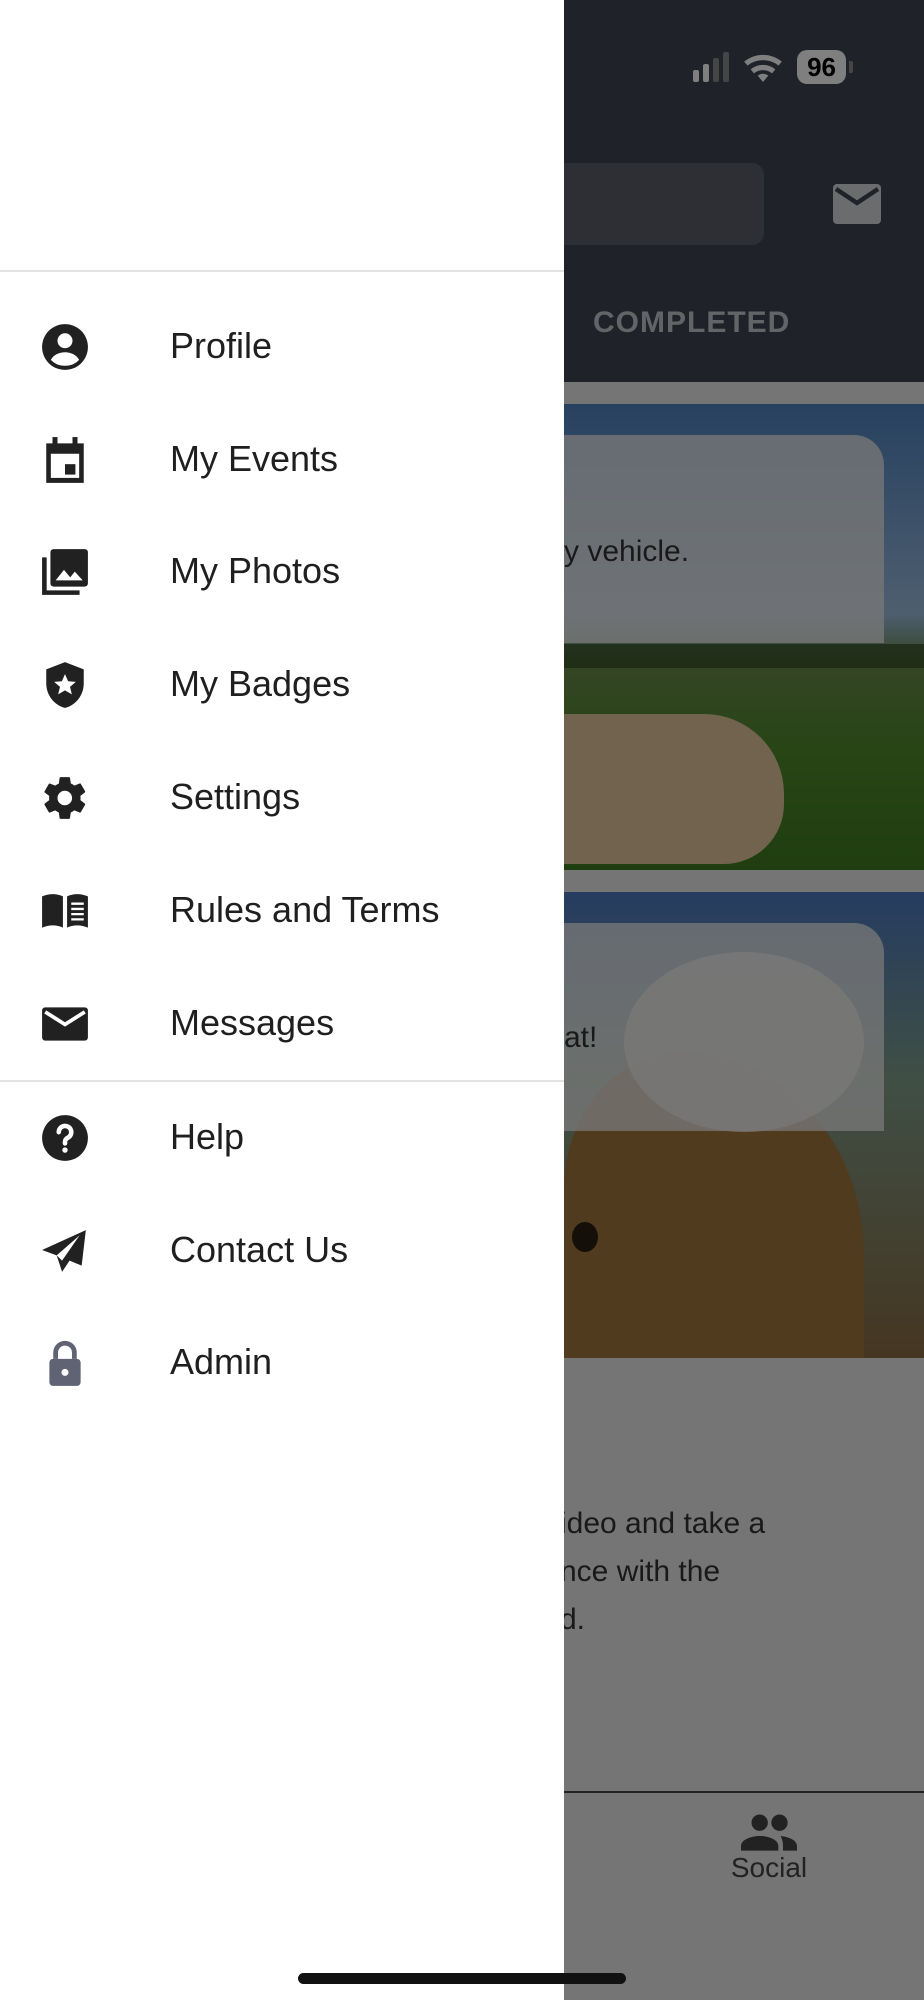 Image resolution: width=924 pixels, height=2000 pixels. What do you see at coordinates (65, 347) in the screenshot?
I see `account-circle-icon` at bounding box center [65, 347].